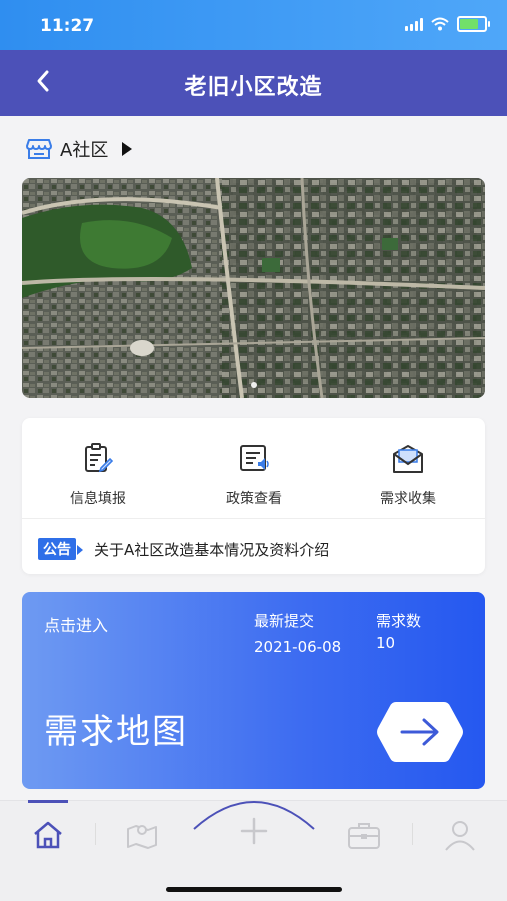 The image size is (507, 901). What do you see at coordinates (440, 24) in the screenshot?
I see `wifi-icon` at bounding box center [440, 24].